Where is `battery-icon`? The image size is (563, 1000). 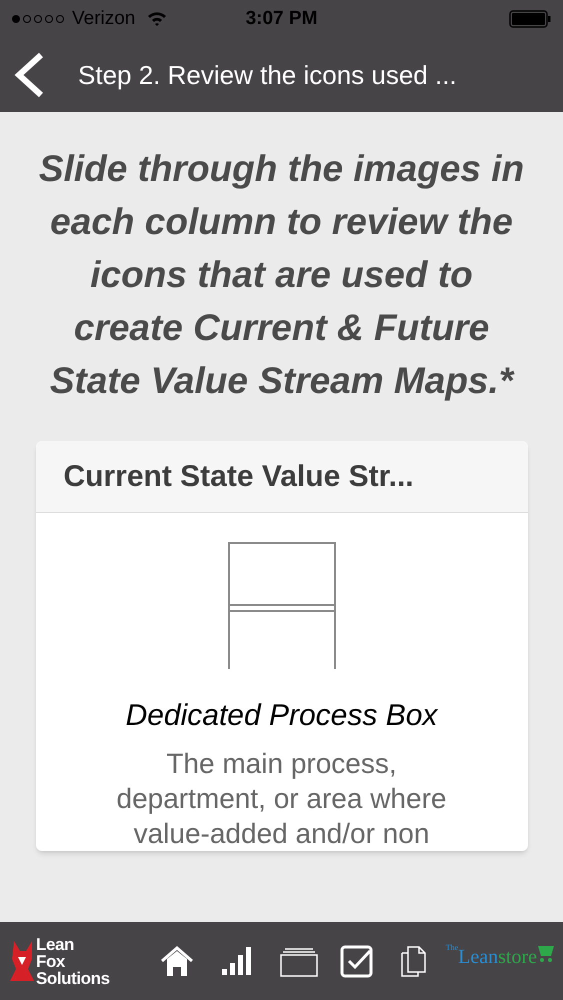
battery-icon is located at coordinates (530, 19).